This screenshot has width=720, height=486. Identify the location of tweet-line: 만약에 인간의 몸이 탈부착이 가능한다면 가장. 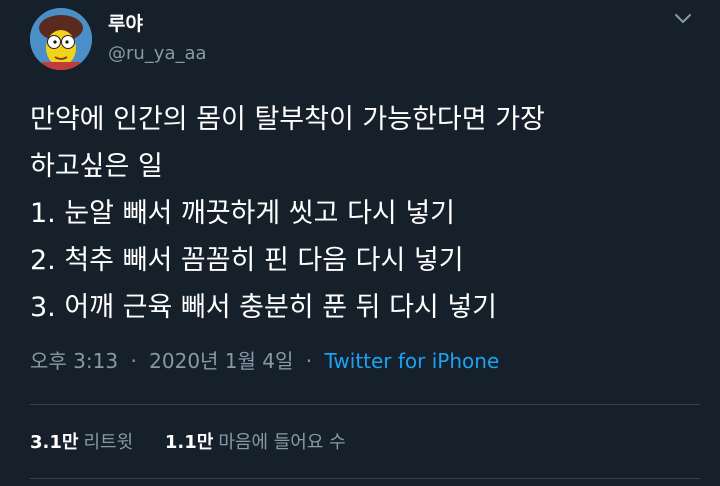
(287, 119).